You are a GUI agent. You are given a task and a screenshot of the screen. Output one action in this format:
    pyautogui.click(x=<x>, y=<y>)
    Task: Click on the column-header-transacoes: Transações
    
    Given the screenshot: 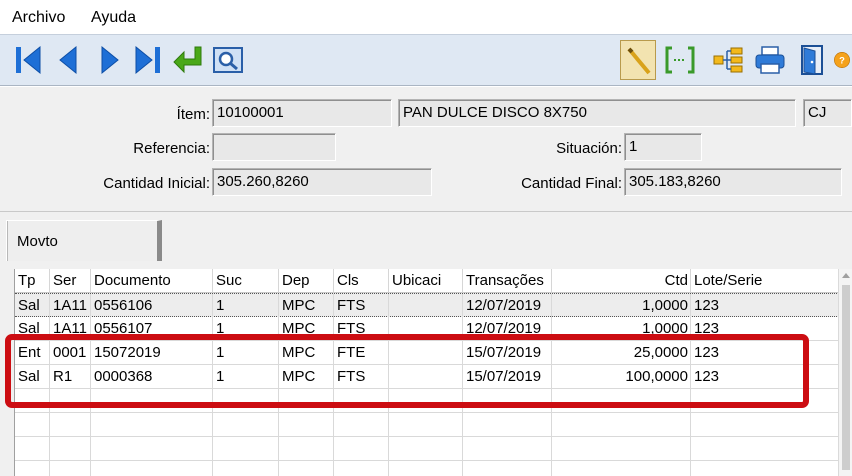 What is the action you would take?
    pyautogui.click(x=507, y=281)
    